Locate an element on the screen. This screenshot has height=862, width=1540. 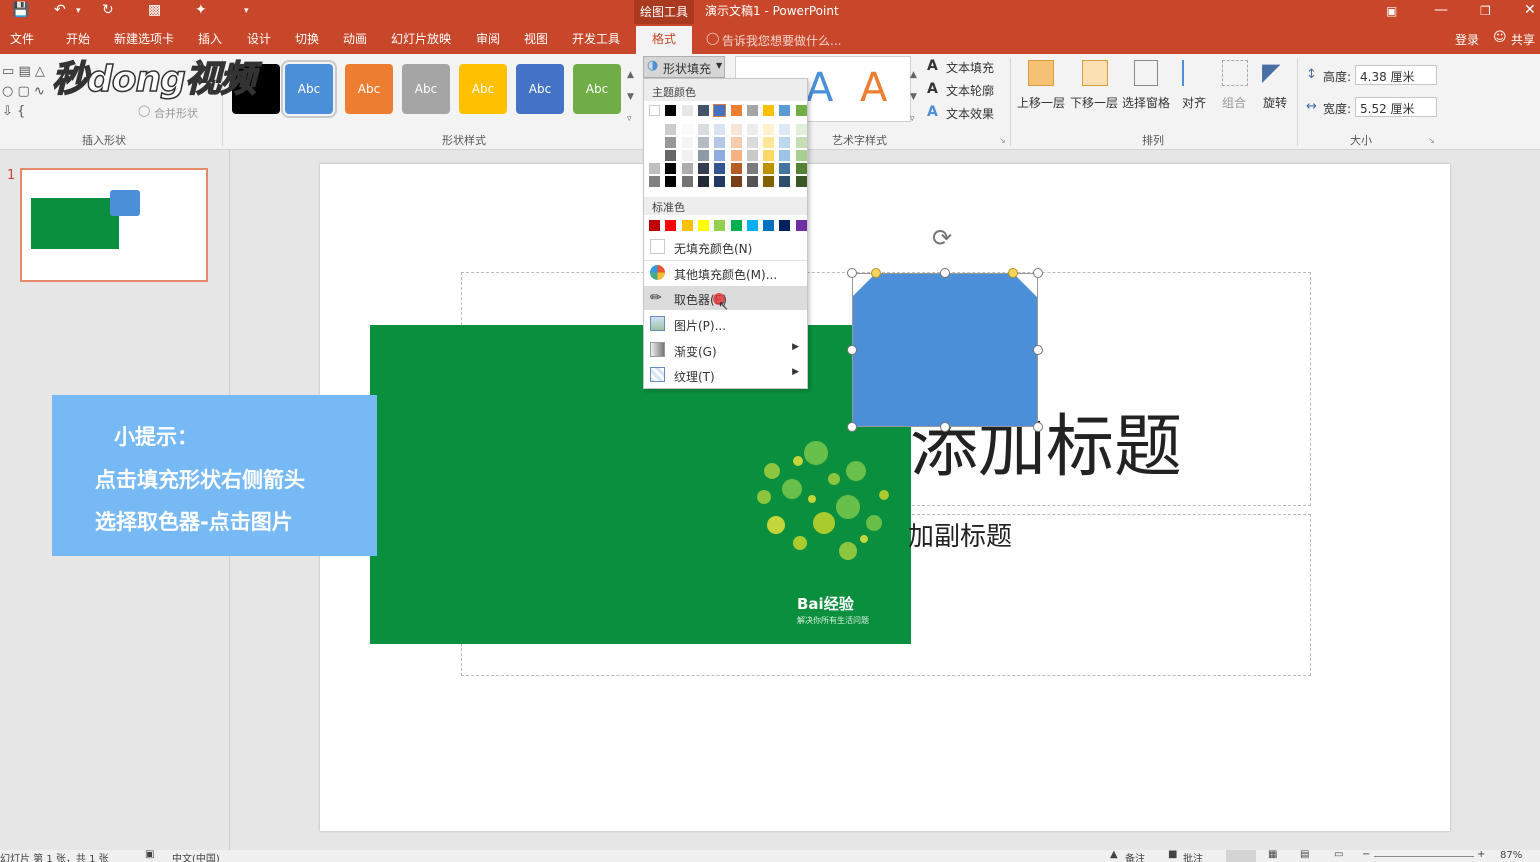
texture-item: 纹理(T) ▶ is located at coordinates (725, 375).